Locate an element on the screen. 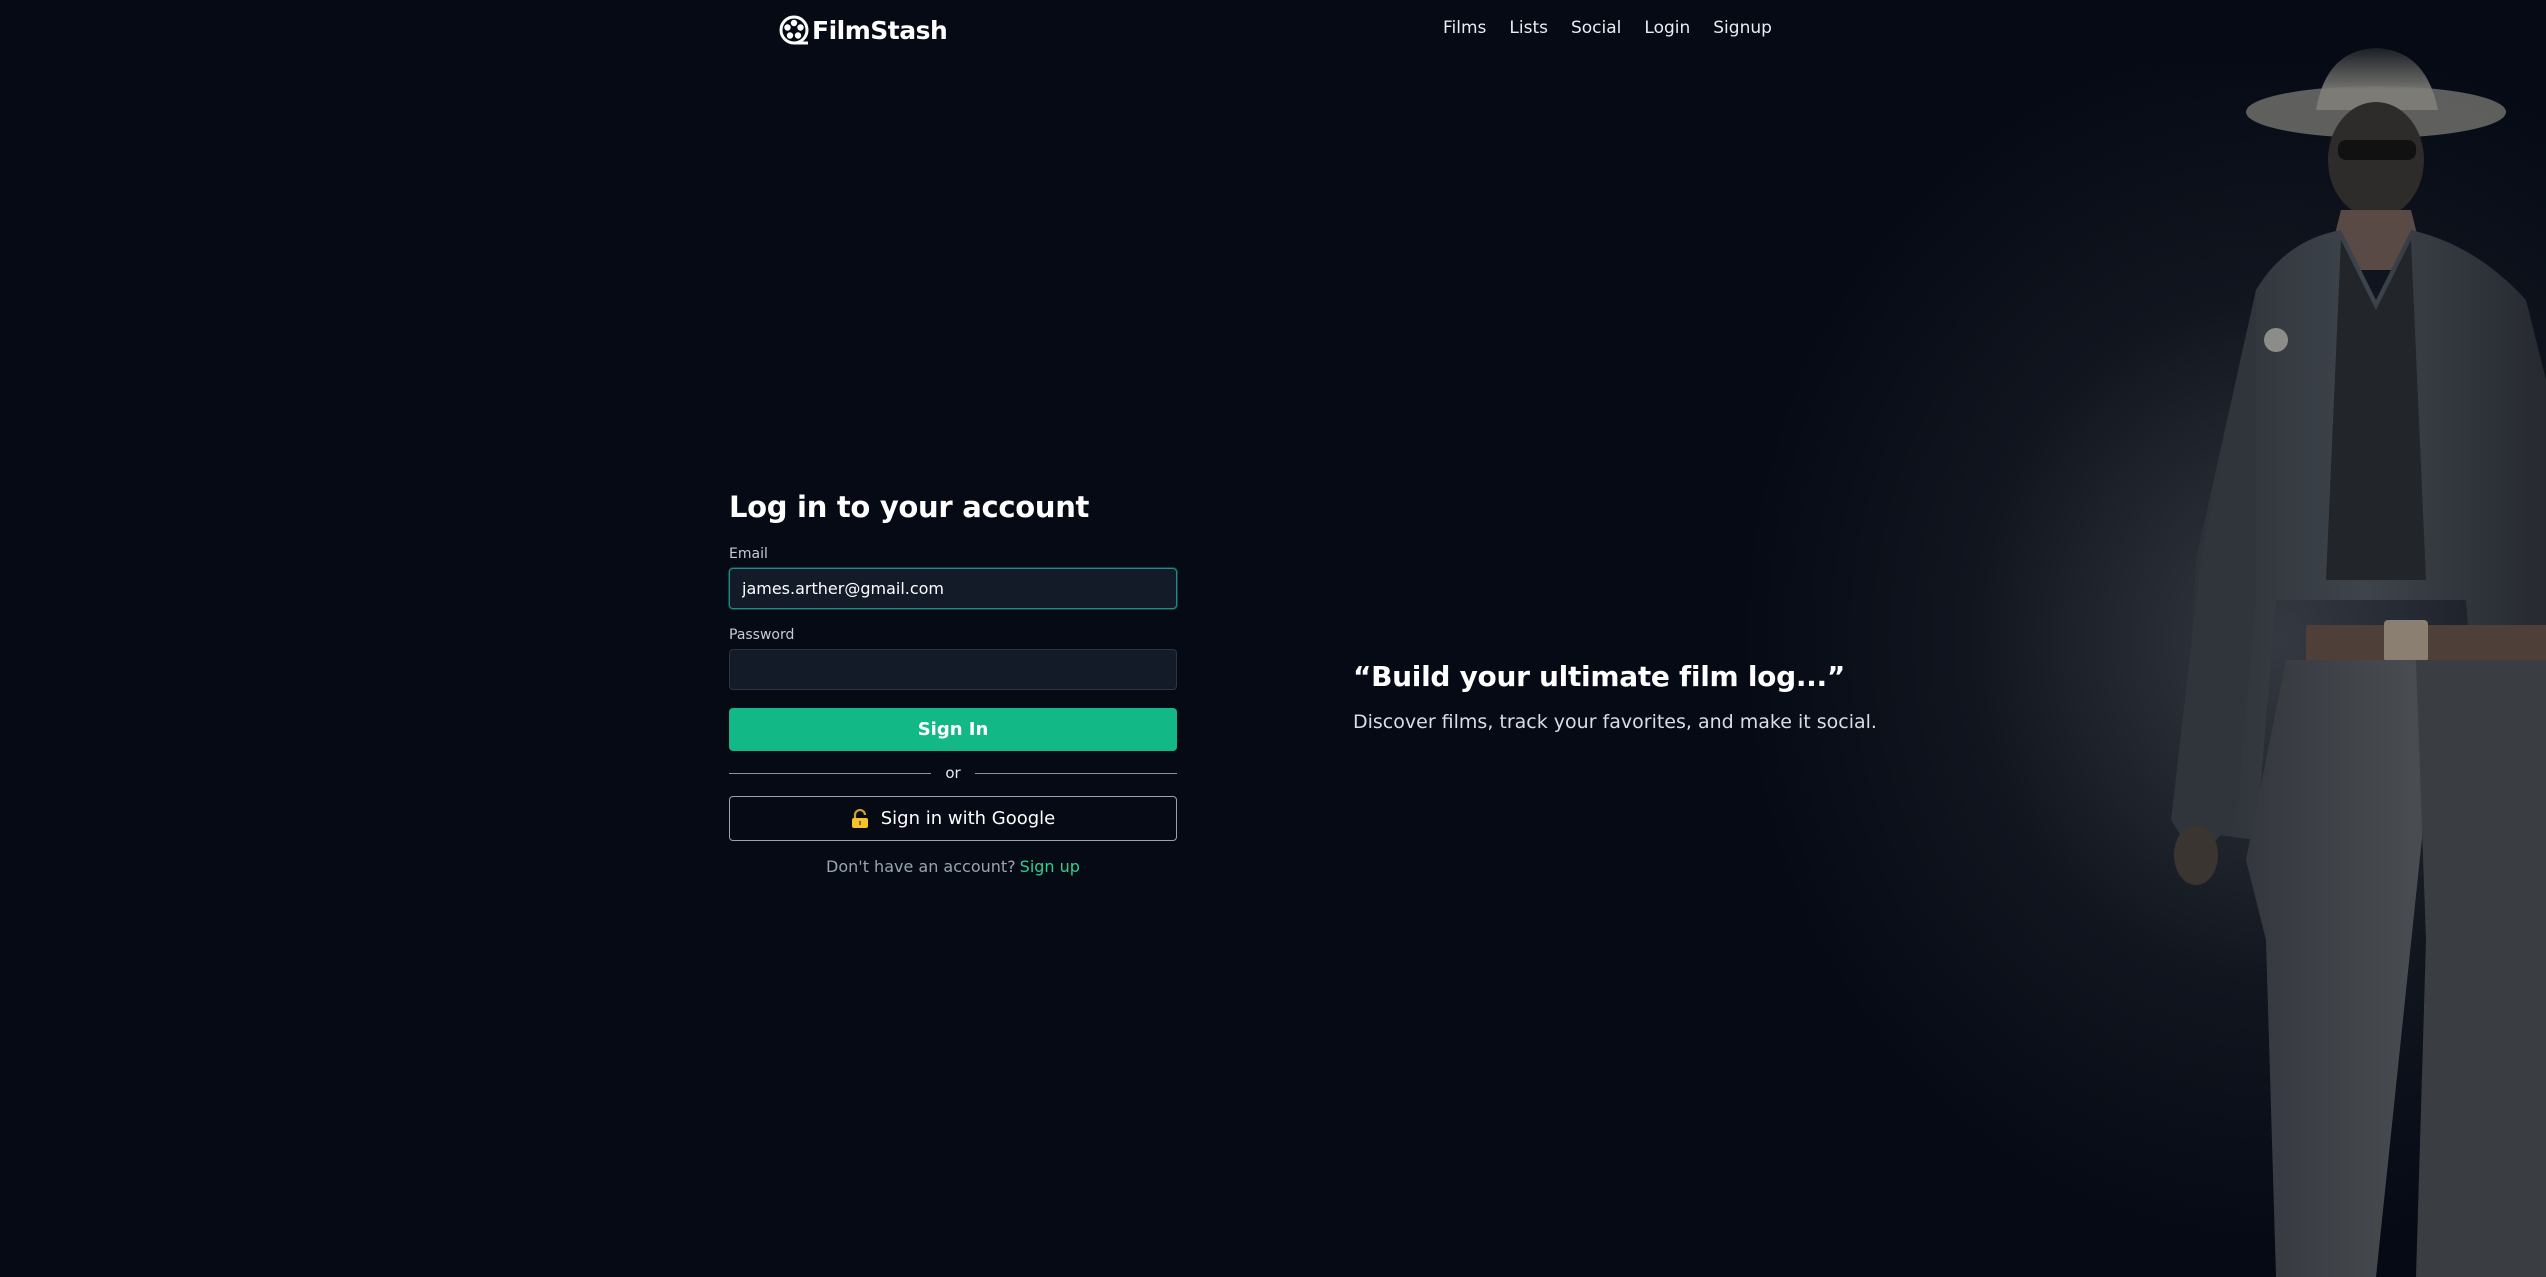 The width and height of the screenshot is (2546, 1277). sign-in-button: Sign In is located at coordinates (953, 729).